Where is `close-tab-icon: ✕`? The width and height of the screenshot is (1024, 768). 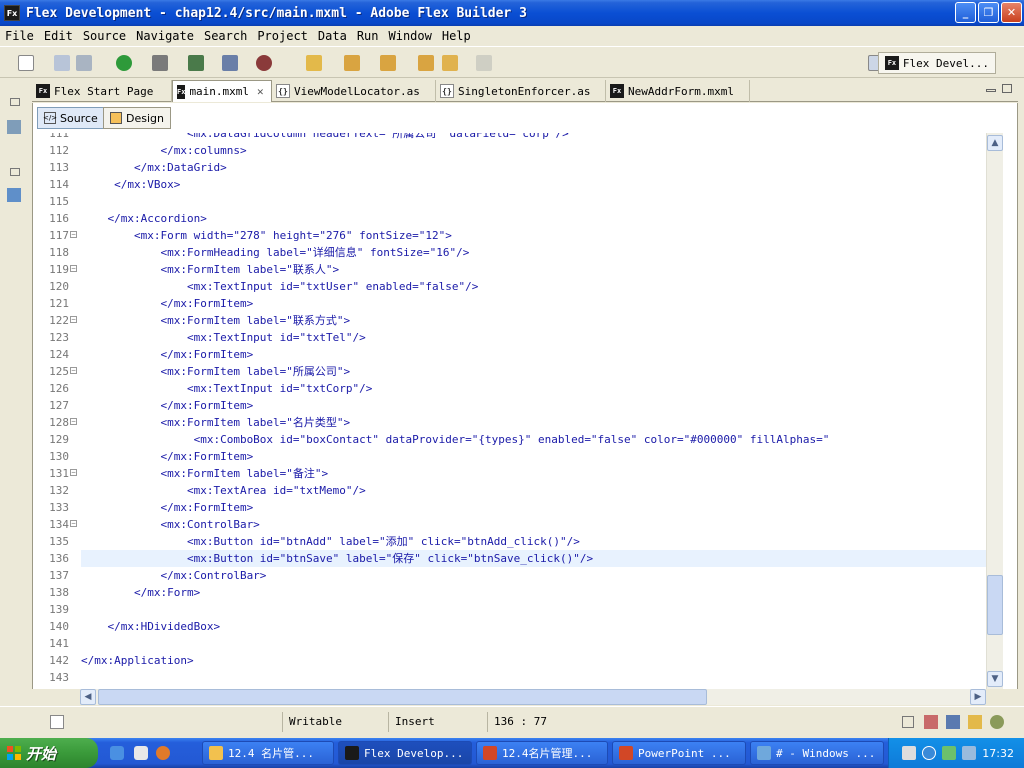 close-tab-icon: ✕ is located at coordinates (260, 91).